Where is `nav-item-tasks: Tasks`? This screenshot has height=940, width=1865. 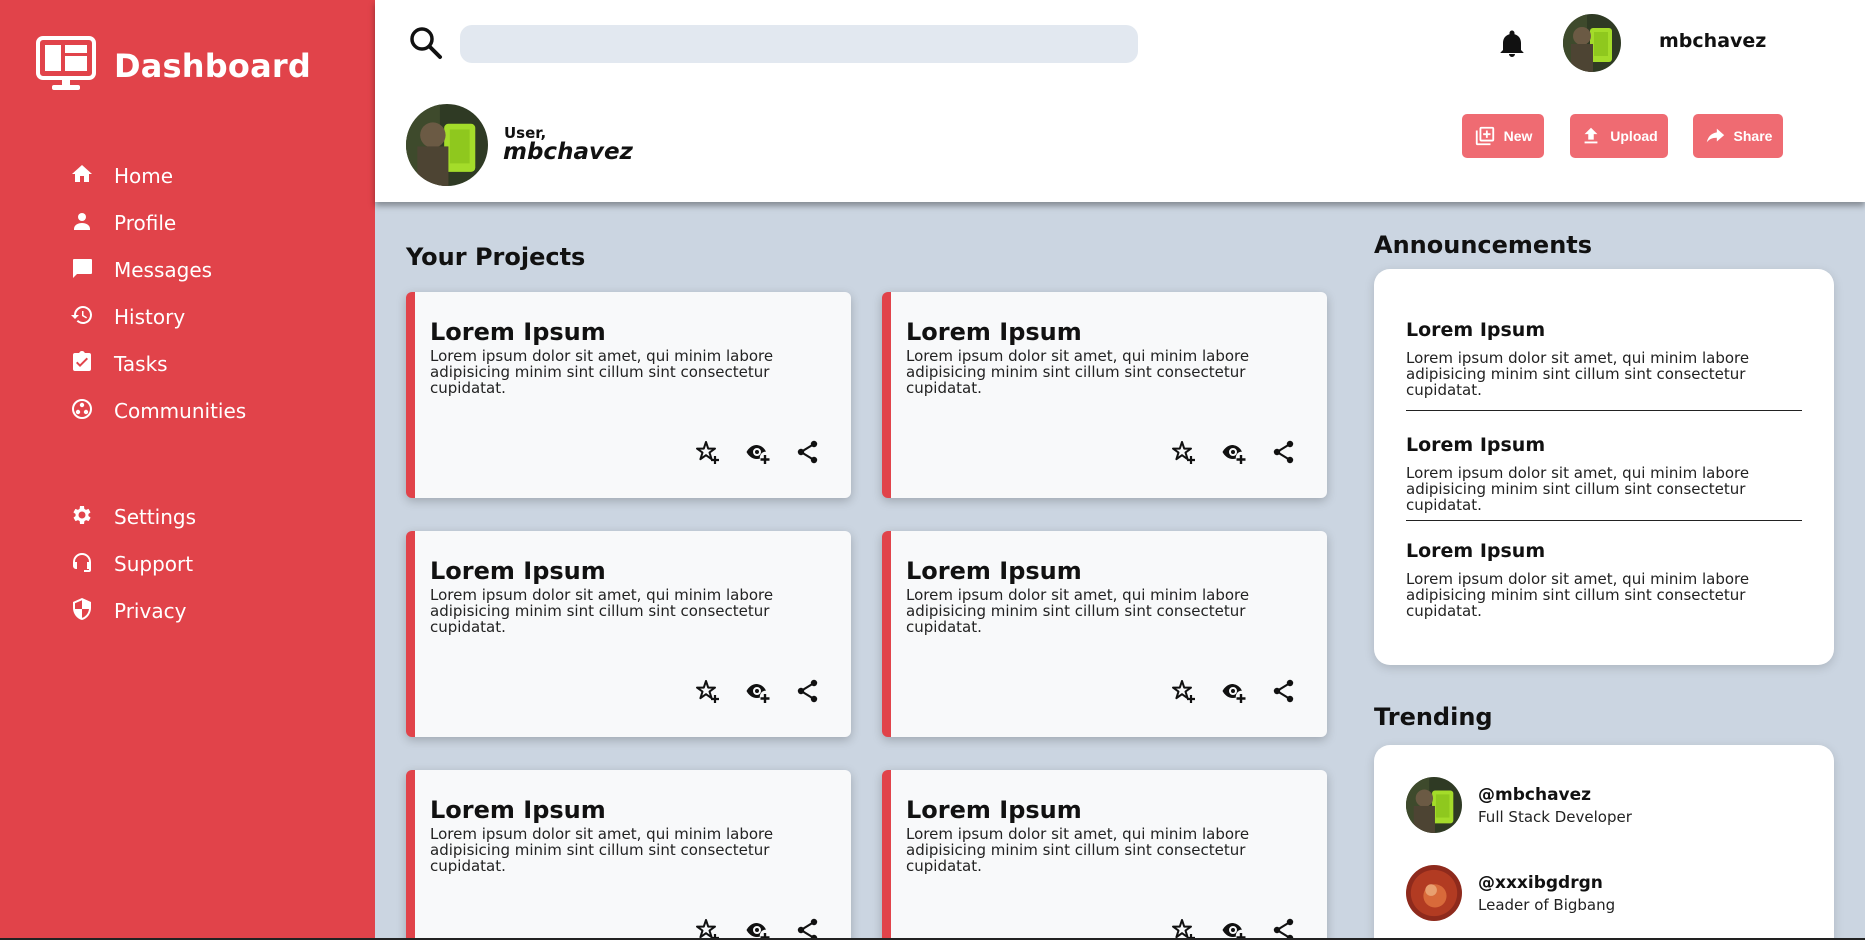 nav-item-tasks: Tasks is located at coordinates (158, 363).